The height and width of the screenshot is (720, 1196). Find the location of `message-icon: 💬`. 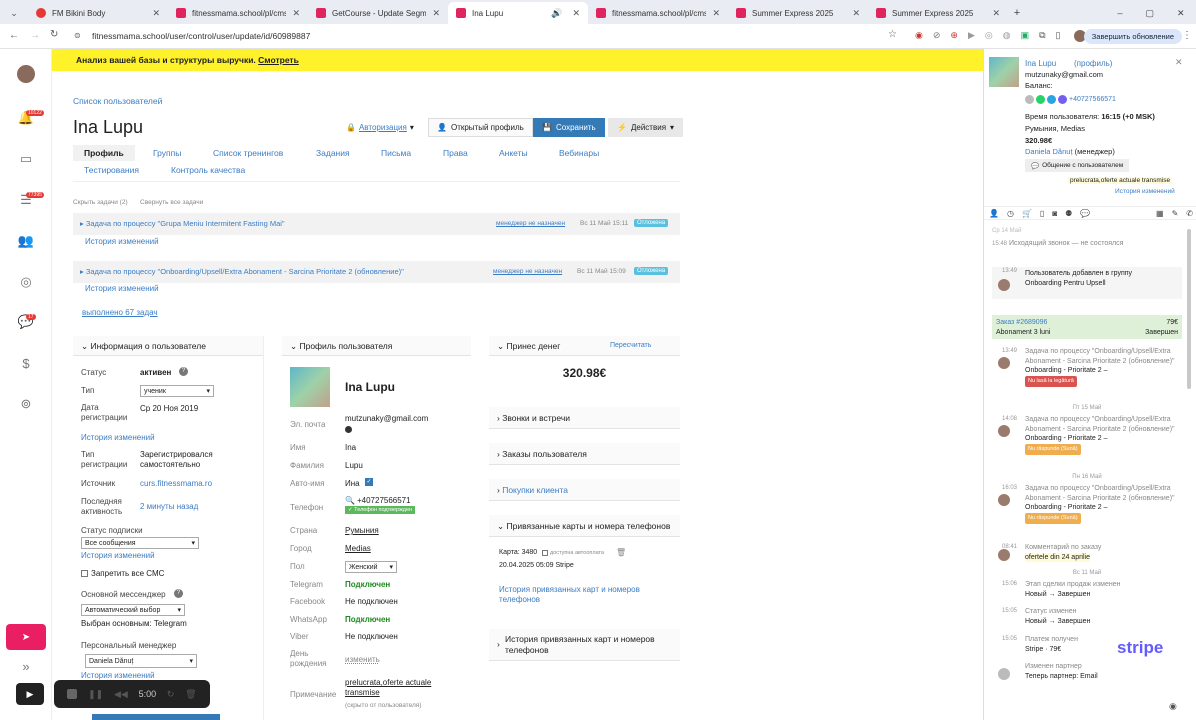

message-icon: 💬 is located at coordinates (1085, 213).